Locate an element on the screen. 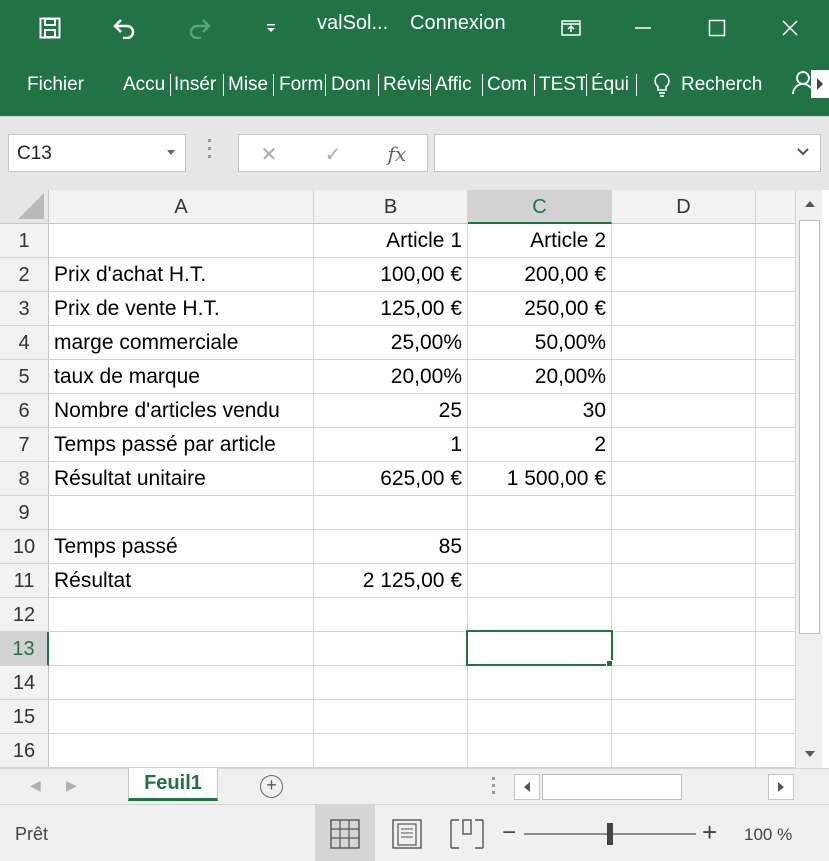 Image resolution: width=829 pixels, height=861 pixels. cell-c10 is located at coordinates (540, 547).